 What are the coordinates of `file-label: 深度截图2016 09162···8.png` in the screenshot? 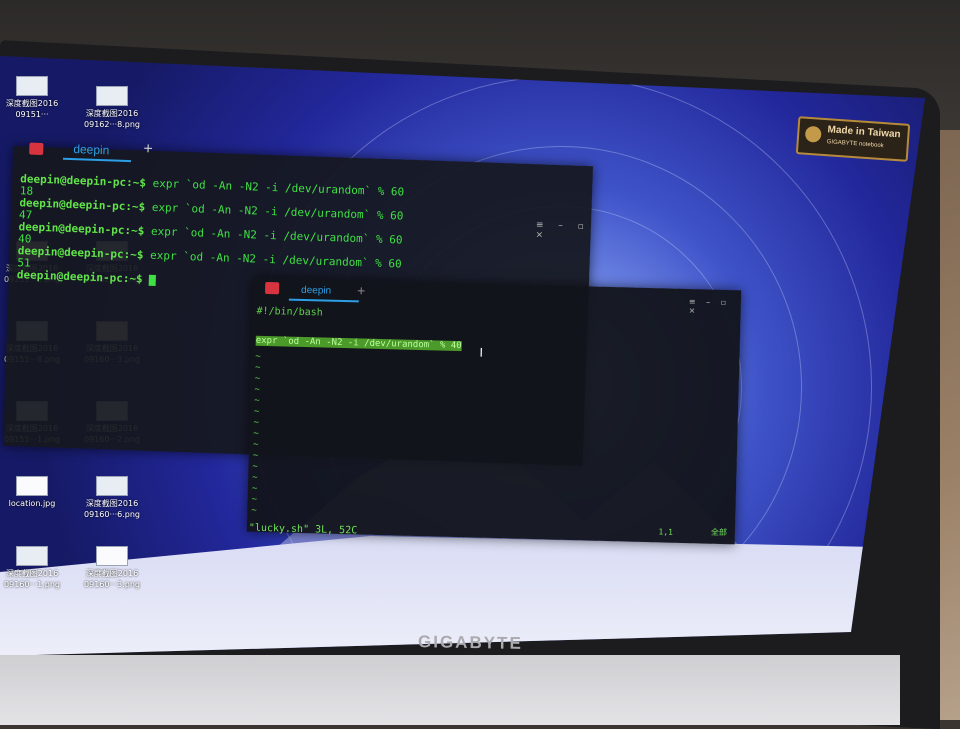 It's located at (112, 119).